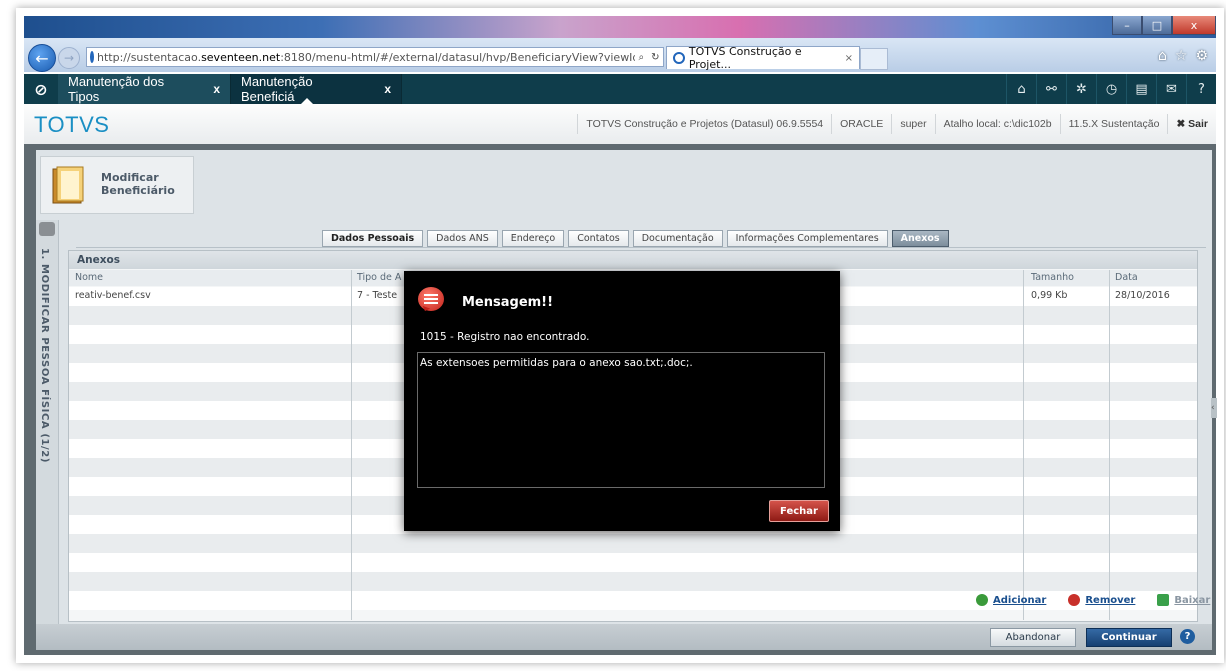  What do you see at coordinates (641, 247) in the screenshot?
I see `tab-divider` at bounding box center [641, 247].